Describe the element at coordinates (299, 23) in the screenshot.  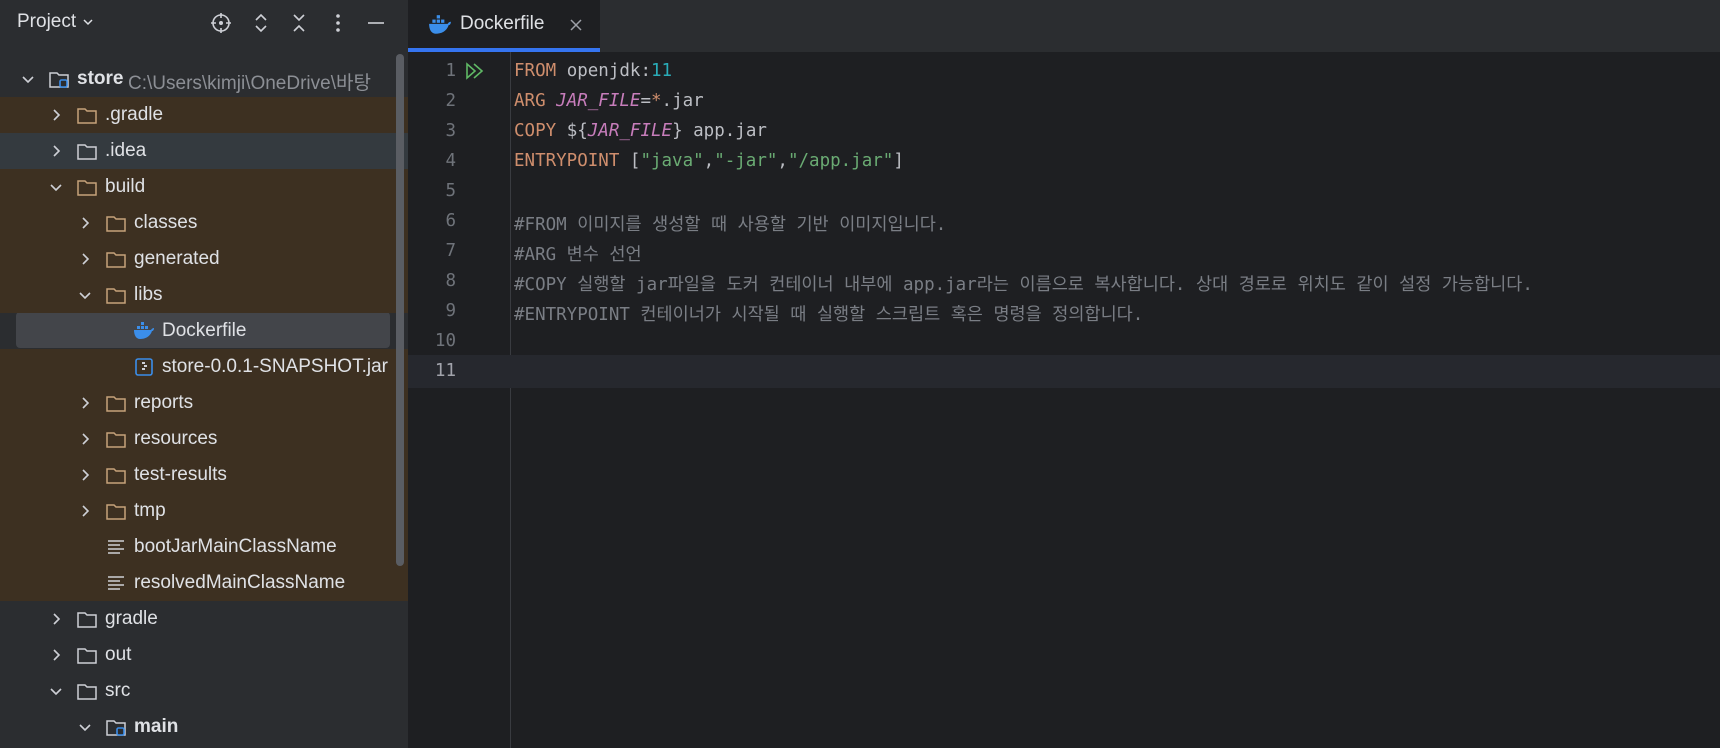
I see `collapse-all-icon` at that location.